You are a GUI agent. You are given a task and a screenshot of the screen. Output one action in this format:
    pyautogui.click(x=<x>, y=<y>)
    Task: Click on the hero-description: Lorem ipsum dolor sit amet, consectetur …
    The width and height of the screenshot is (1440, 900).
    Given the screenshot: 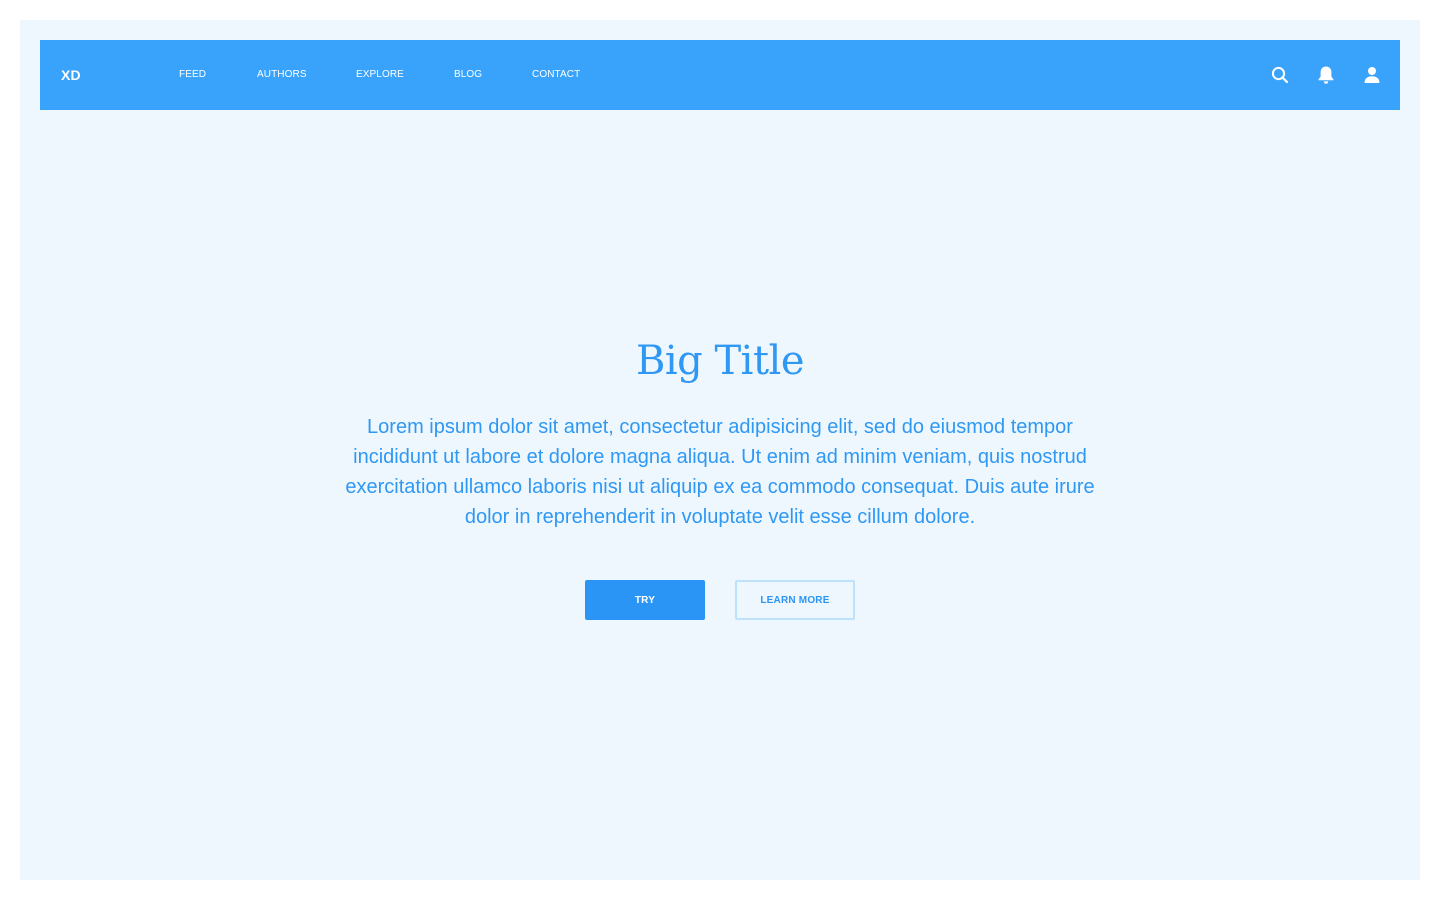 What is the action you would take?
    pyautogui.click(x=720, y=472)
    